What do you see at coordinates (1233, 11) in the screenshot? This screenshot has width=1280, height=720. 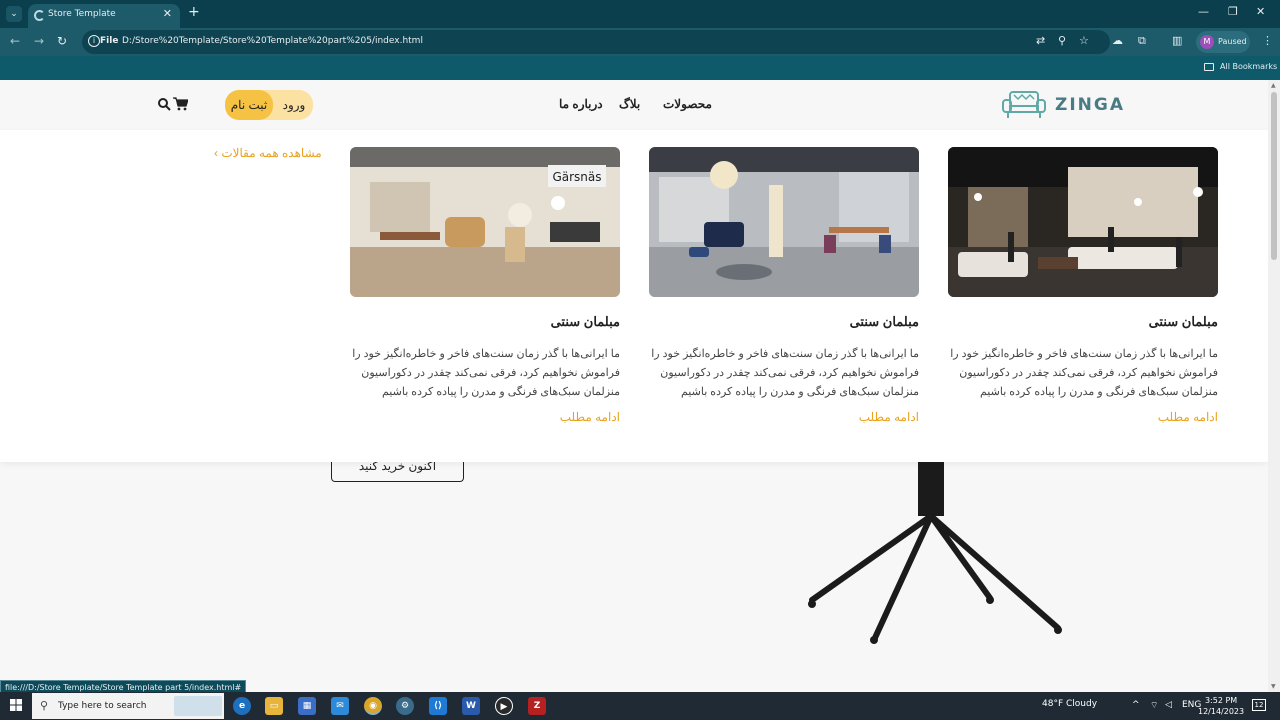 I see `restore-icon: ❐` at bounding box center [1233, 11].